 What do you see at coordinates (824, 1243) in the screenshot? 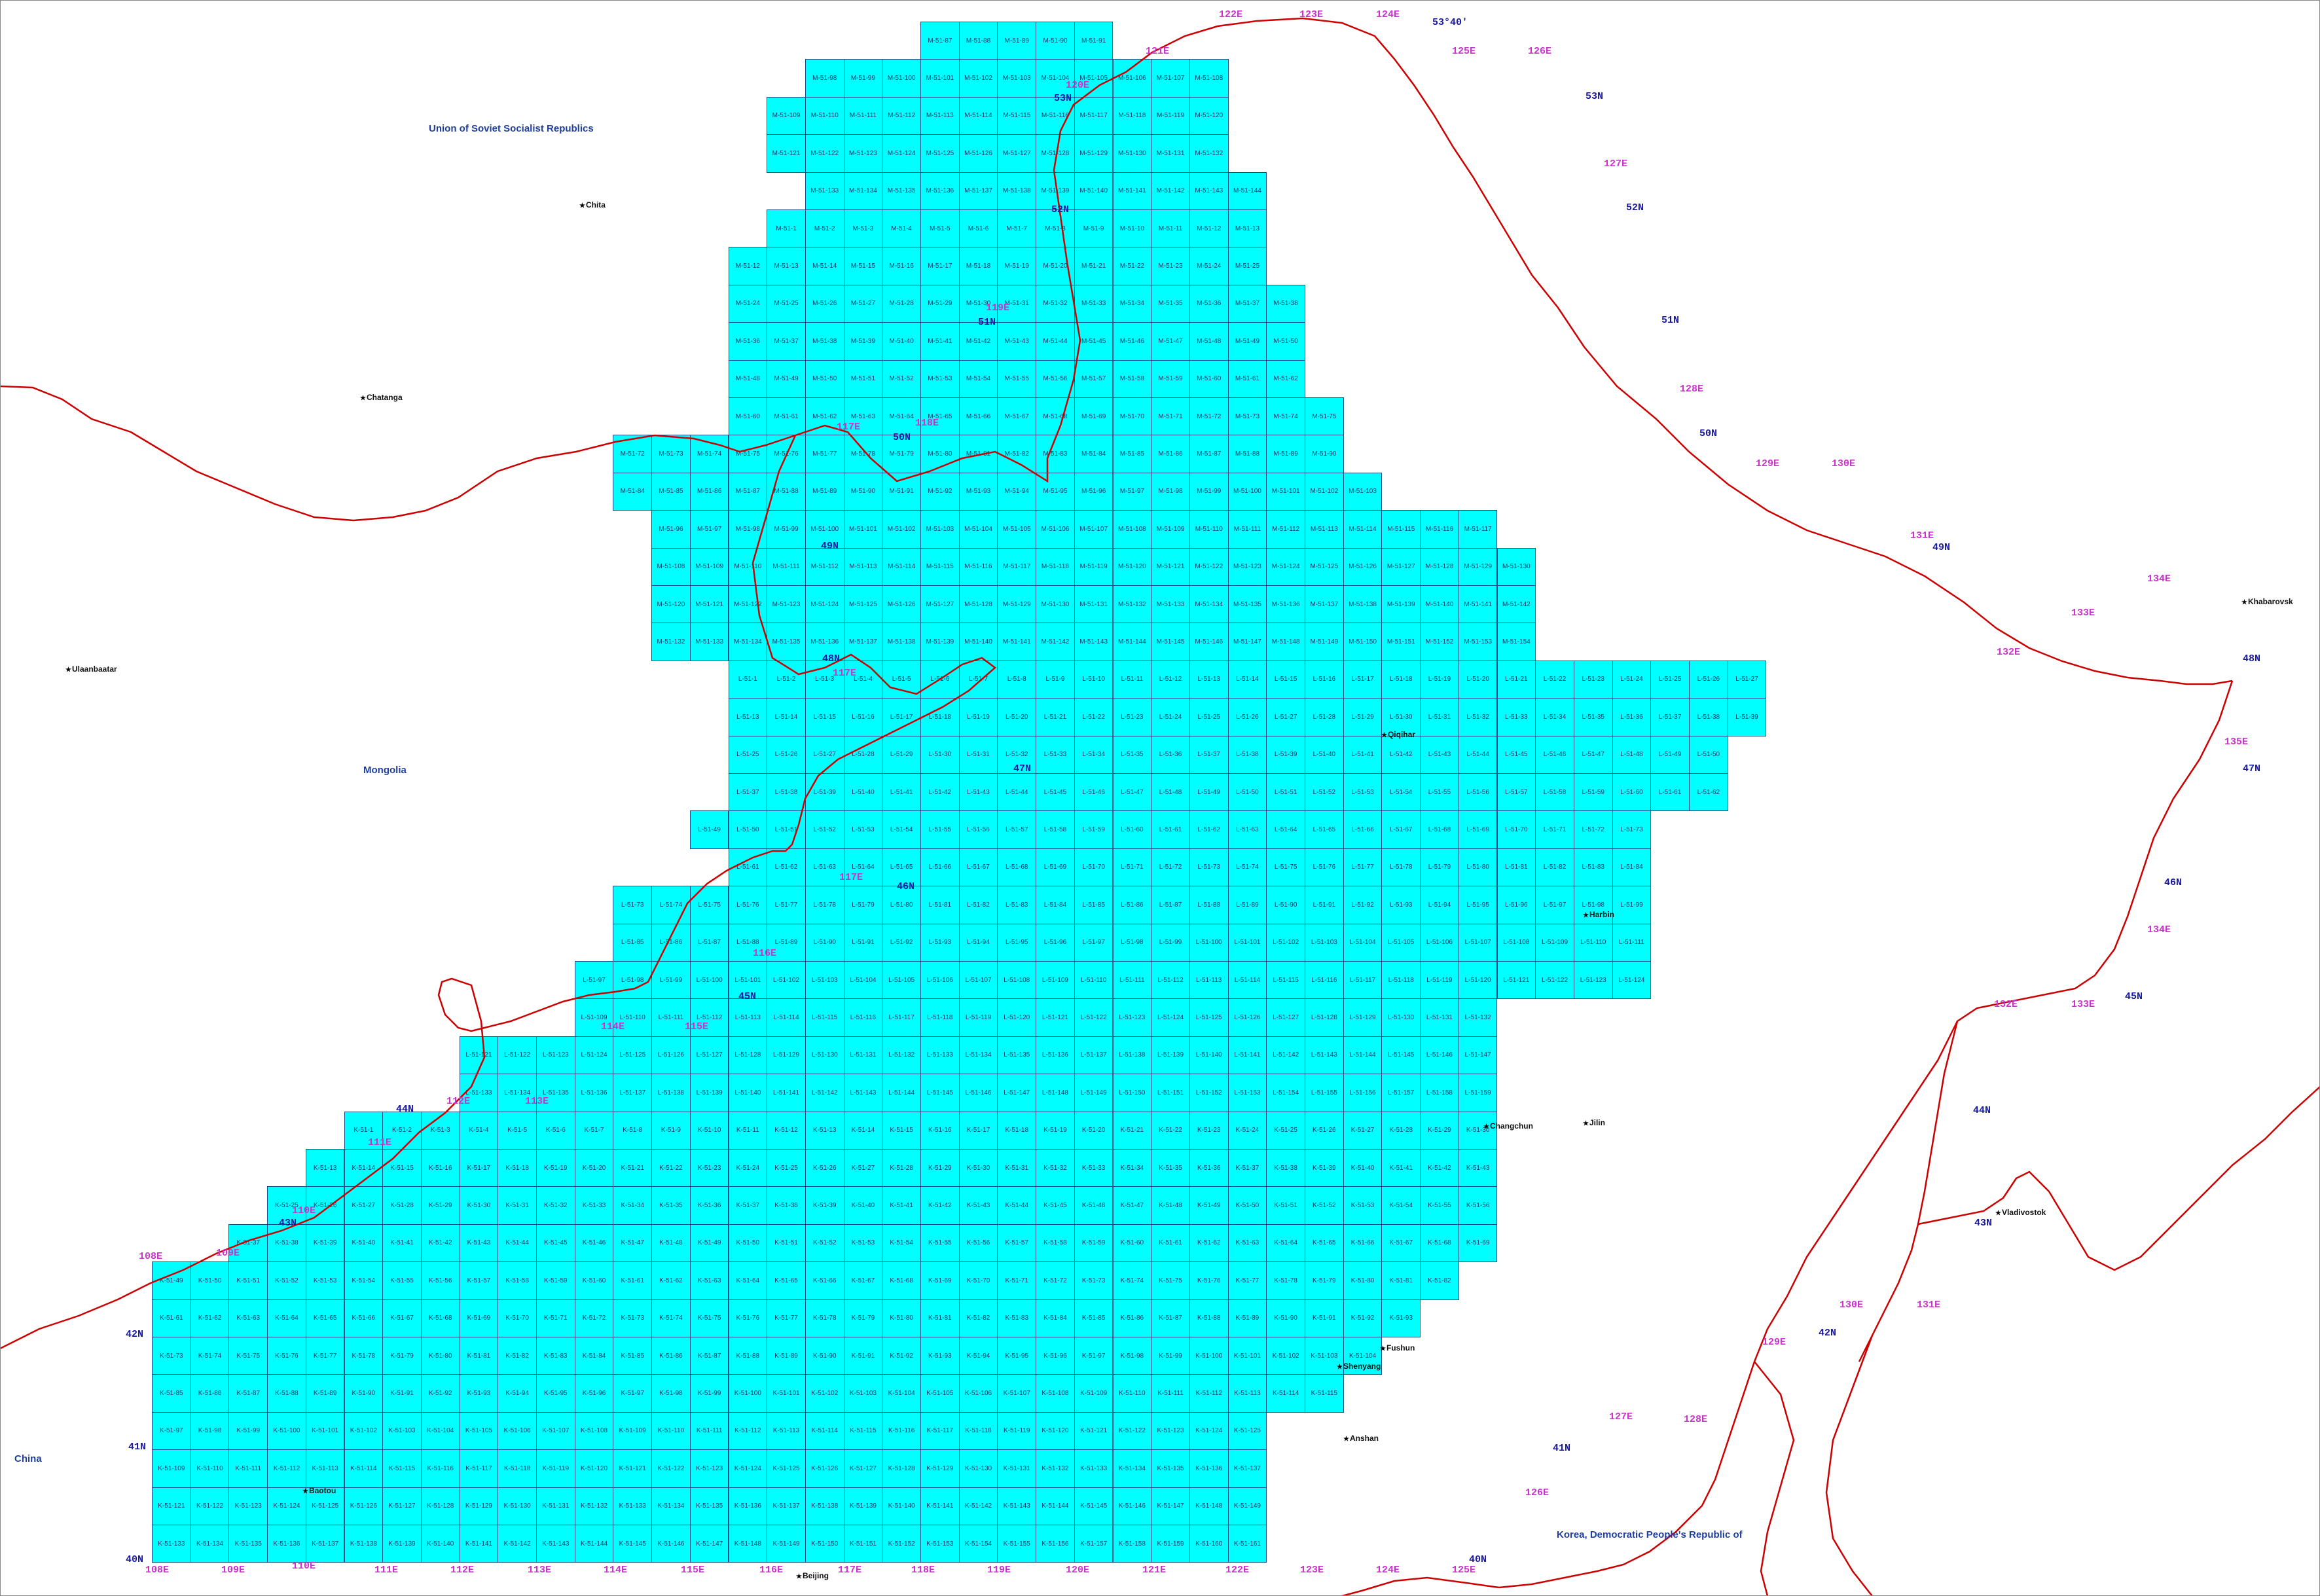
I see `sheet-cell: K-51-52` at bounding box center [824, 1243].